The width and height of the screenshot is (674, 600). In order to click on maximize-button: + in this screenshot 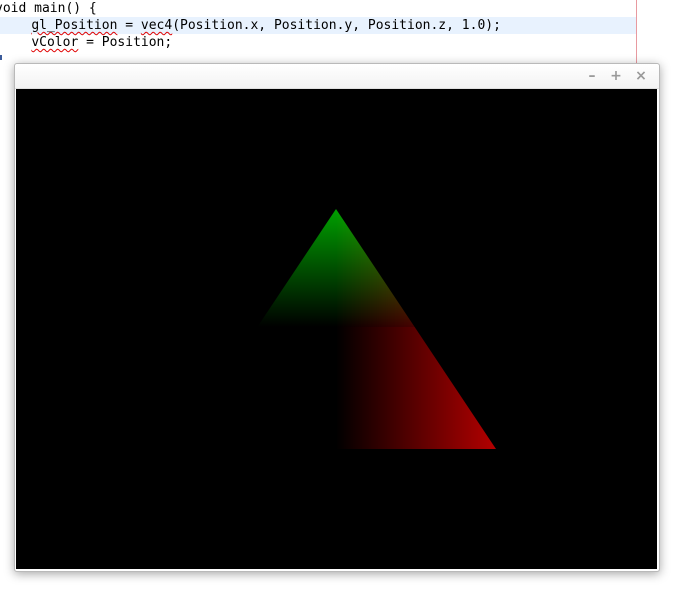, I will do `click(616, 76)`.